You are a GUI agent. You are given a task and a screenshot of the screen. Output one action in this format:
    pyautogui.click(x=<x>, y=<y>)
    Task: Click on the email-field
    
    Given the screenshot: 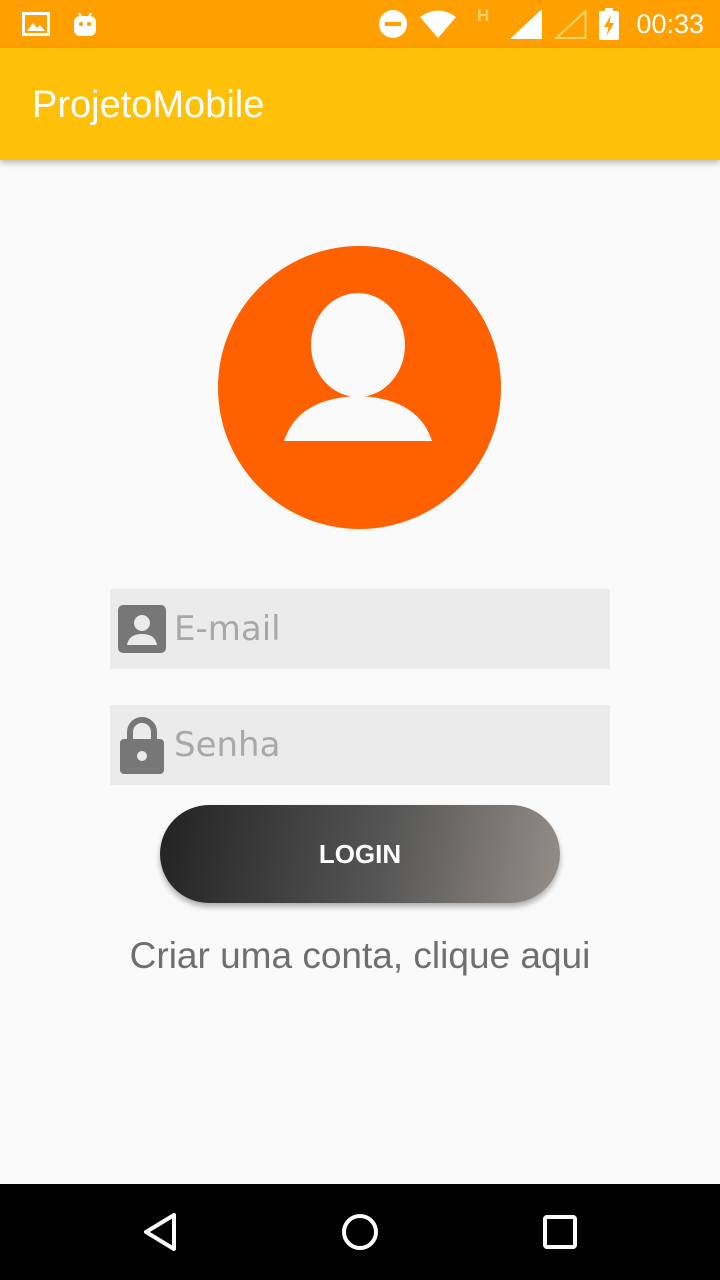 What is the action you would take?
    pyautogui.click(x=360, y=629)
    